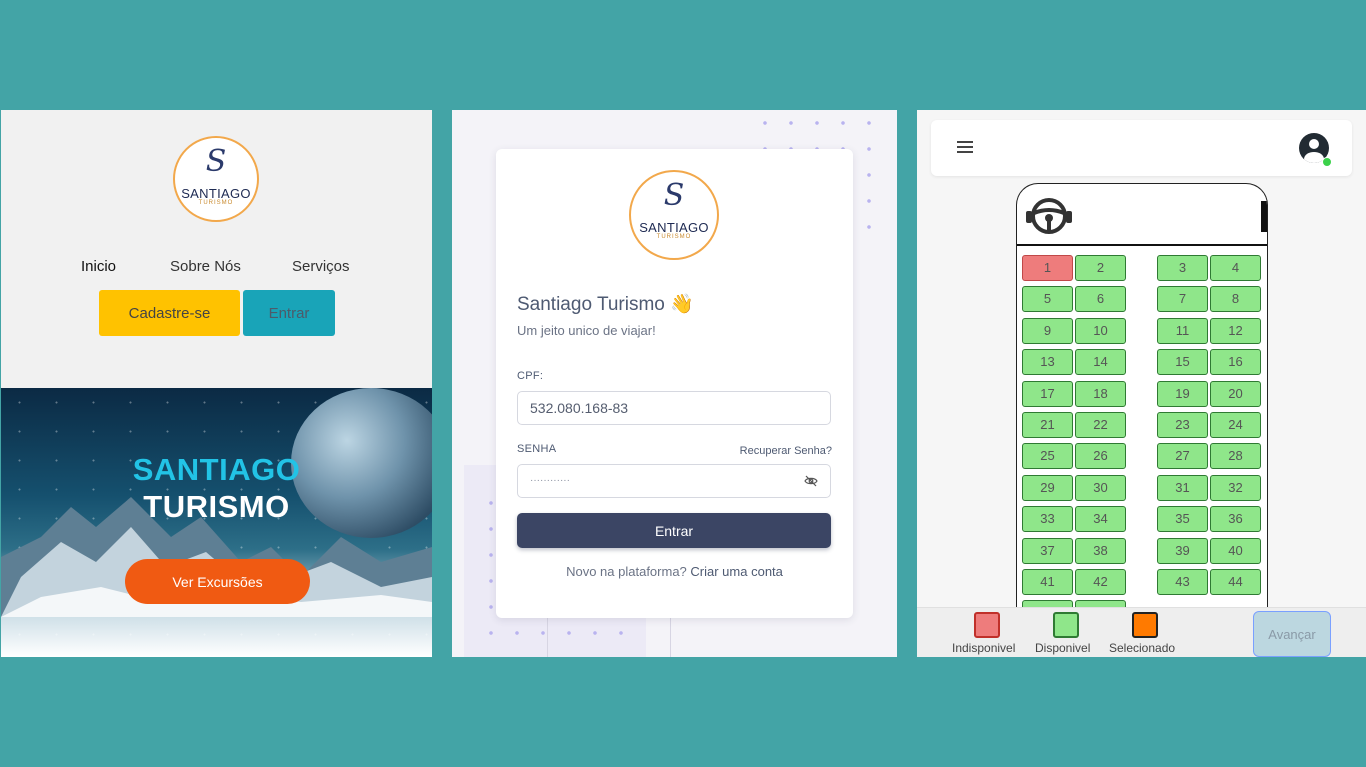  What do you see at coordinates (1235, 487) in the screenshot?
I see `seat-32: 32` at bounding box center [1235, 487].